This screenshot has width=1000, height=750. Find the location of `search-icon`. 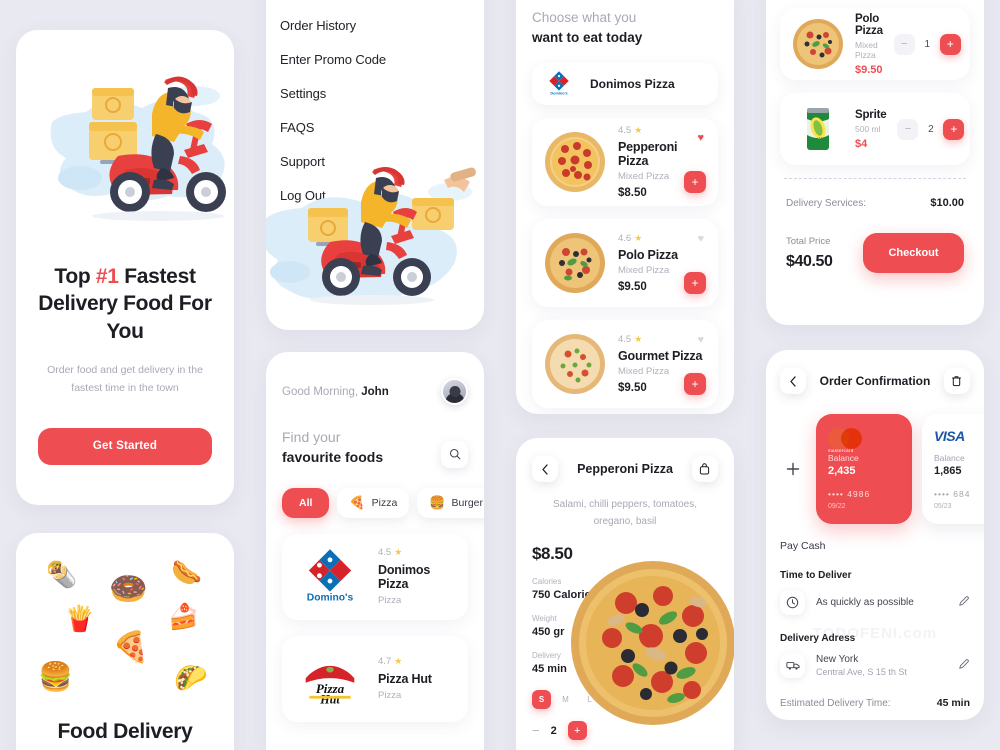

search-icon is located at coordinates (454, 454).